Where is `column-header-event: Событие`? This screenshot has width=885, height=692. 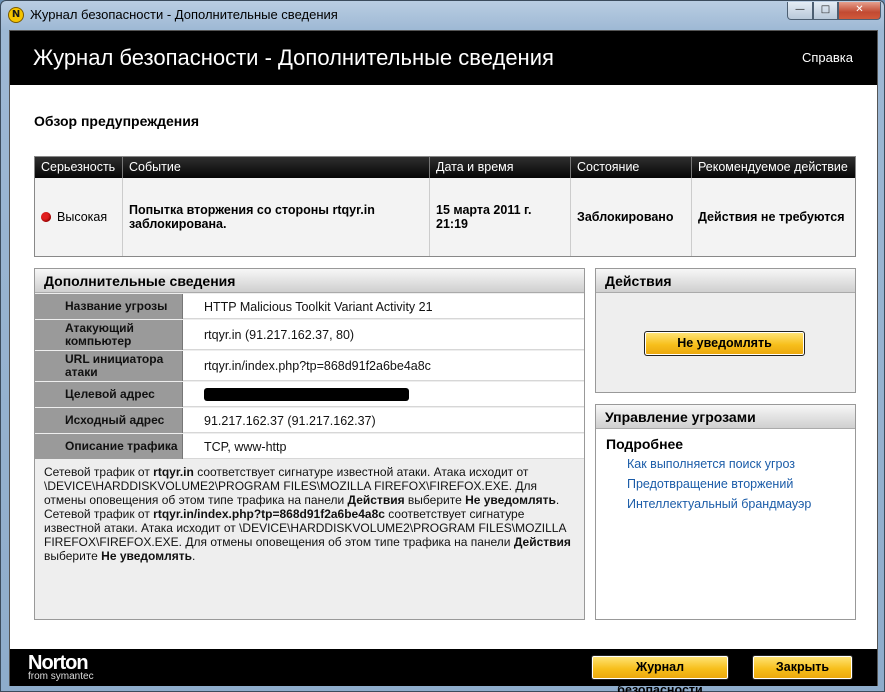
column-header-event: Событие is located at coordinates (276, 167).